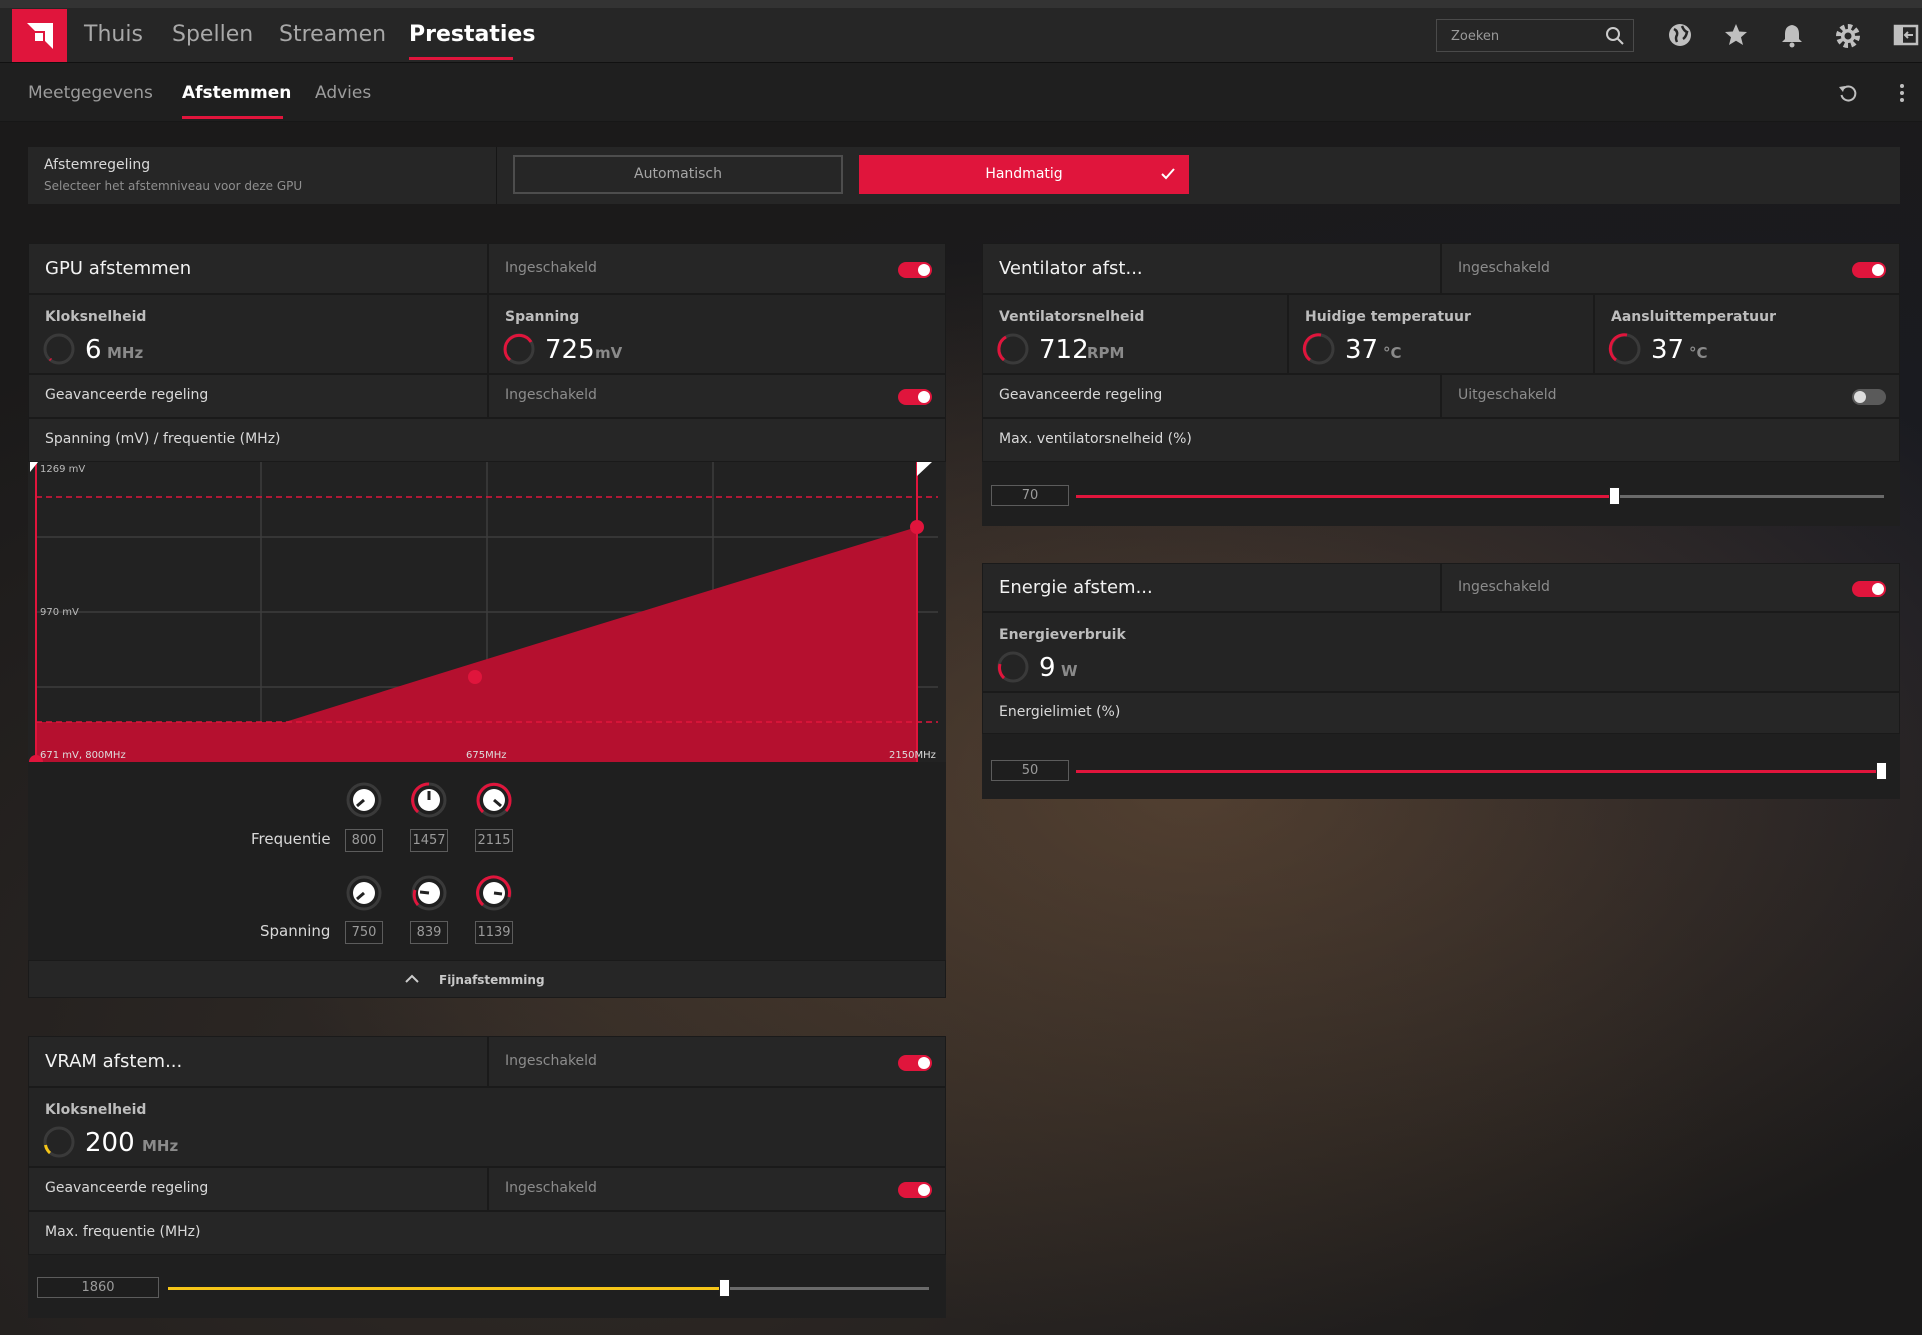 This screenshot has height=1335, width=1922. I want to click on vram-max-freq-input: 1860, so click(98, 1287).